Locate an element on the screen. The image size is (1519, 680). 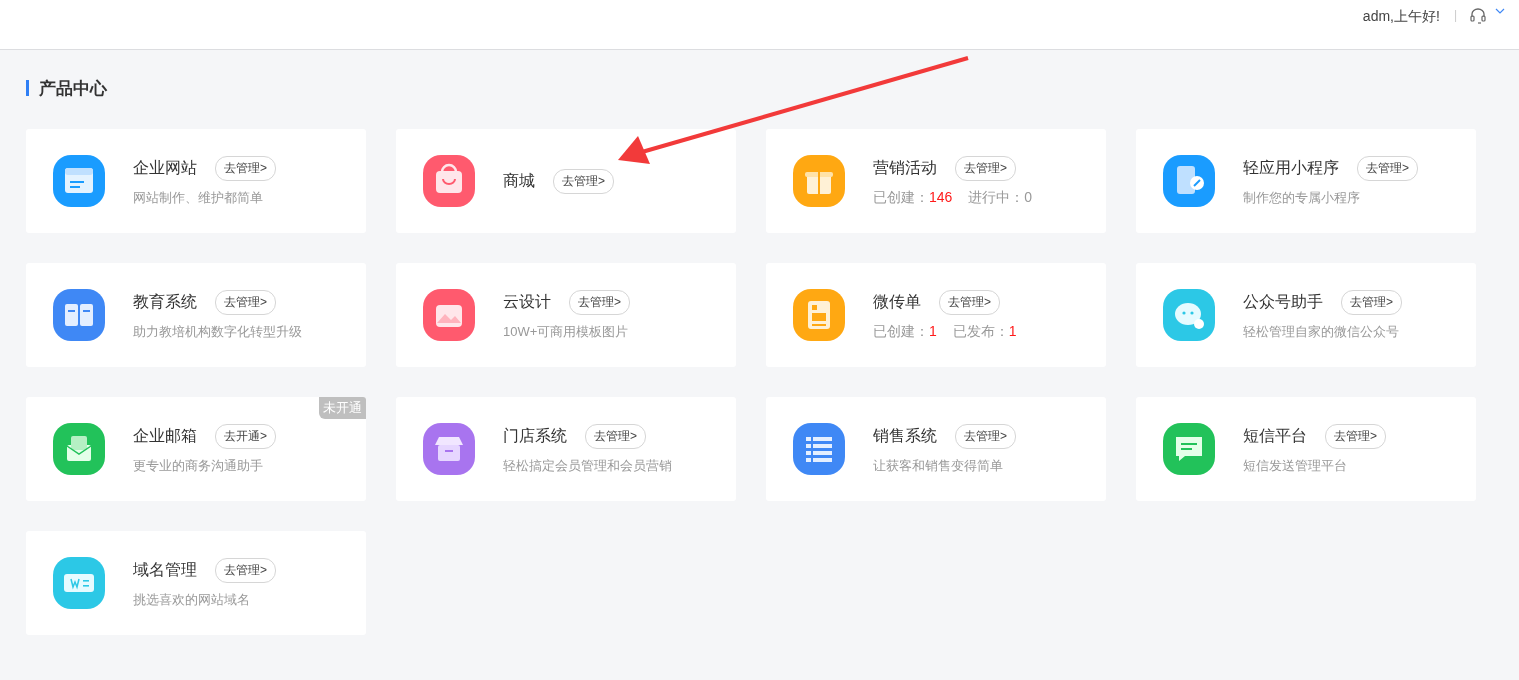
product-title: 营销活动 is located at coordinates (905, 167).